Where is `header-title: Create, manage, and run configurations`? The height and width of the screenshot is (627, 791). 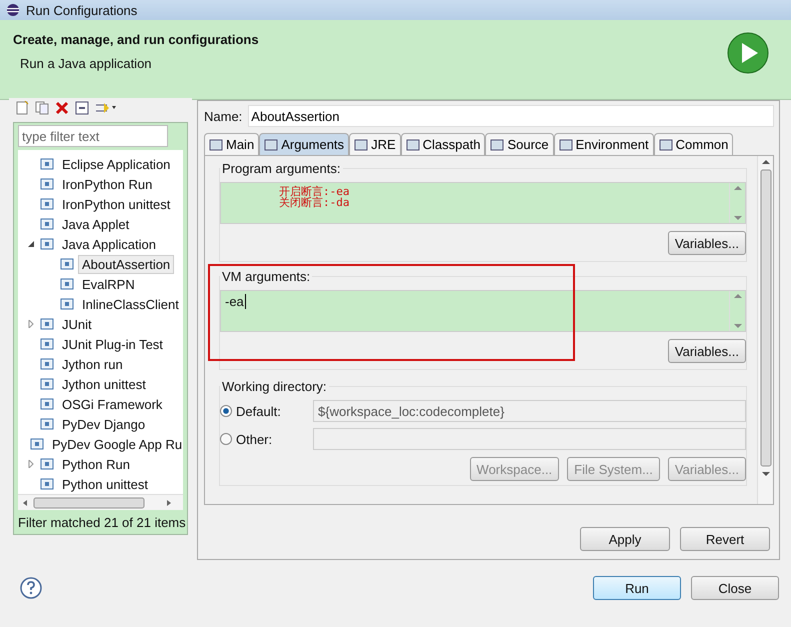
header-title: Create, manage, and run configurations is located at coordinates (136, 39).